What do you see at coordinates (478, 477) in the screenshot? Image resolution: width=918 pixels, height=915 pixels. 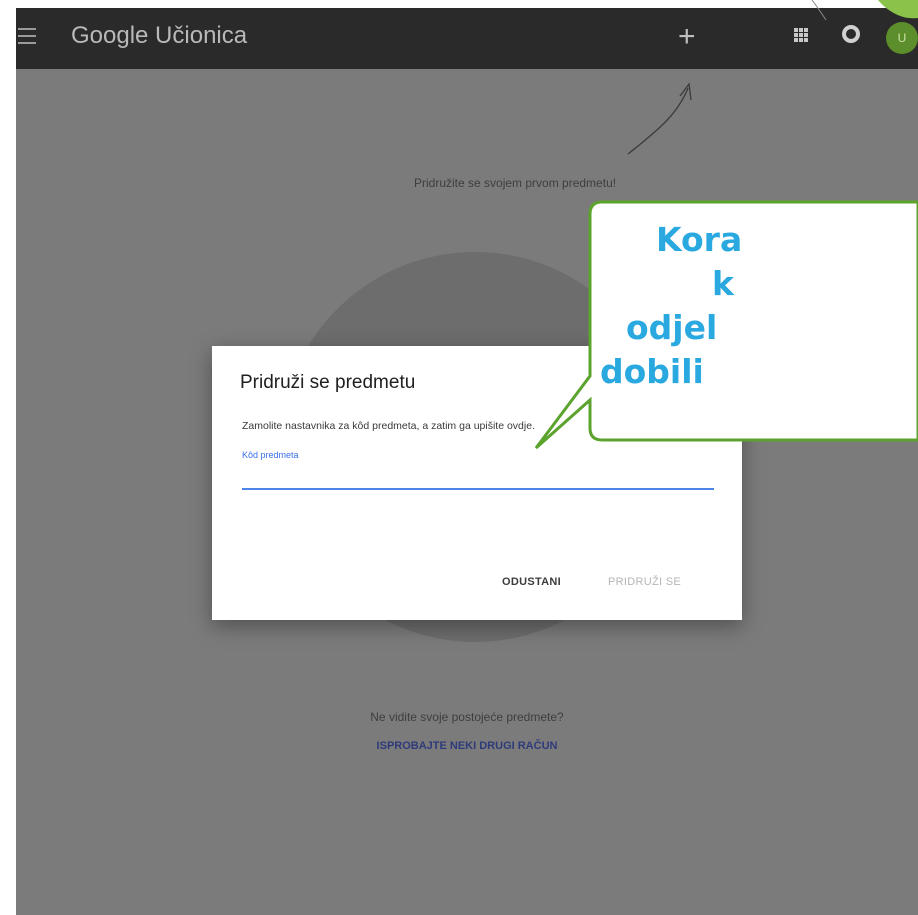 I see `class-code-input` at bounding box center [478, 477].